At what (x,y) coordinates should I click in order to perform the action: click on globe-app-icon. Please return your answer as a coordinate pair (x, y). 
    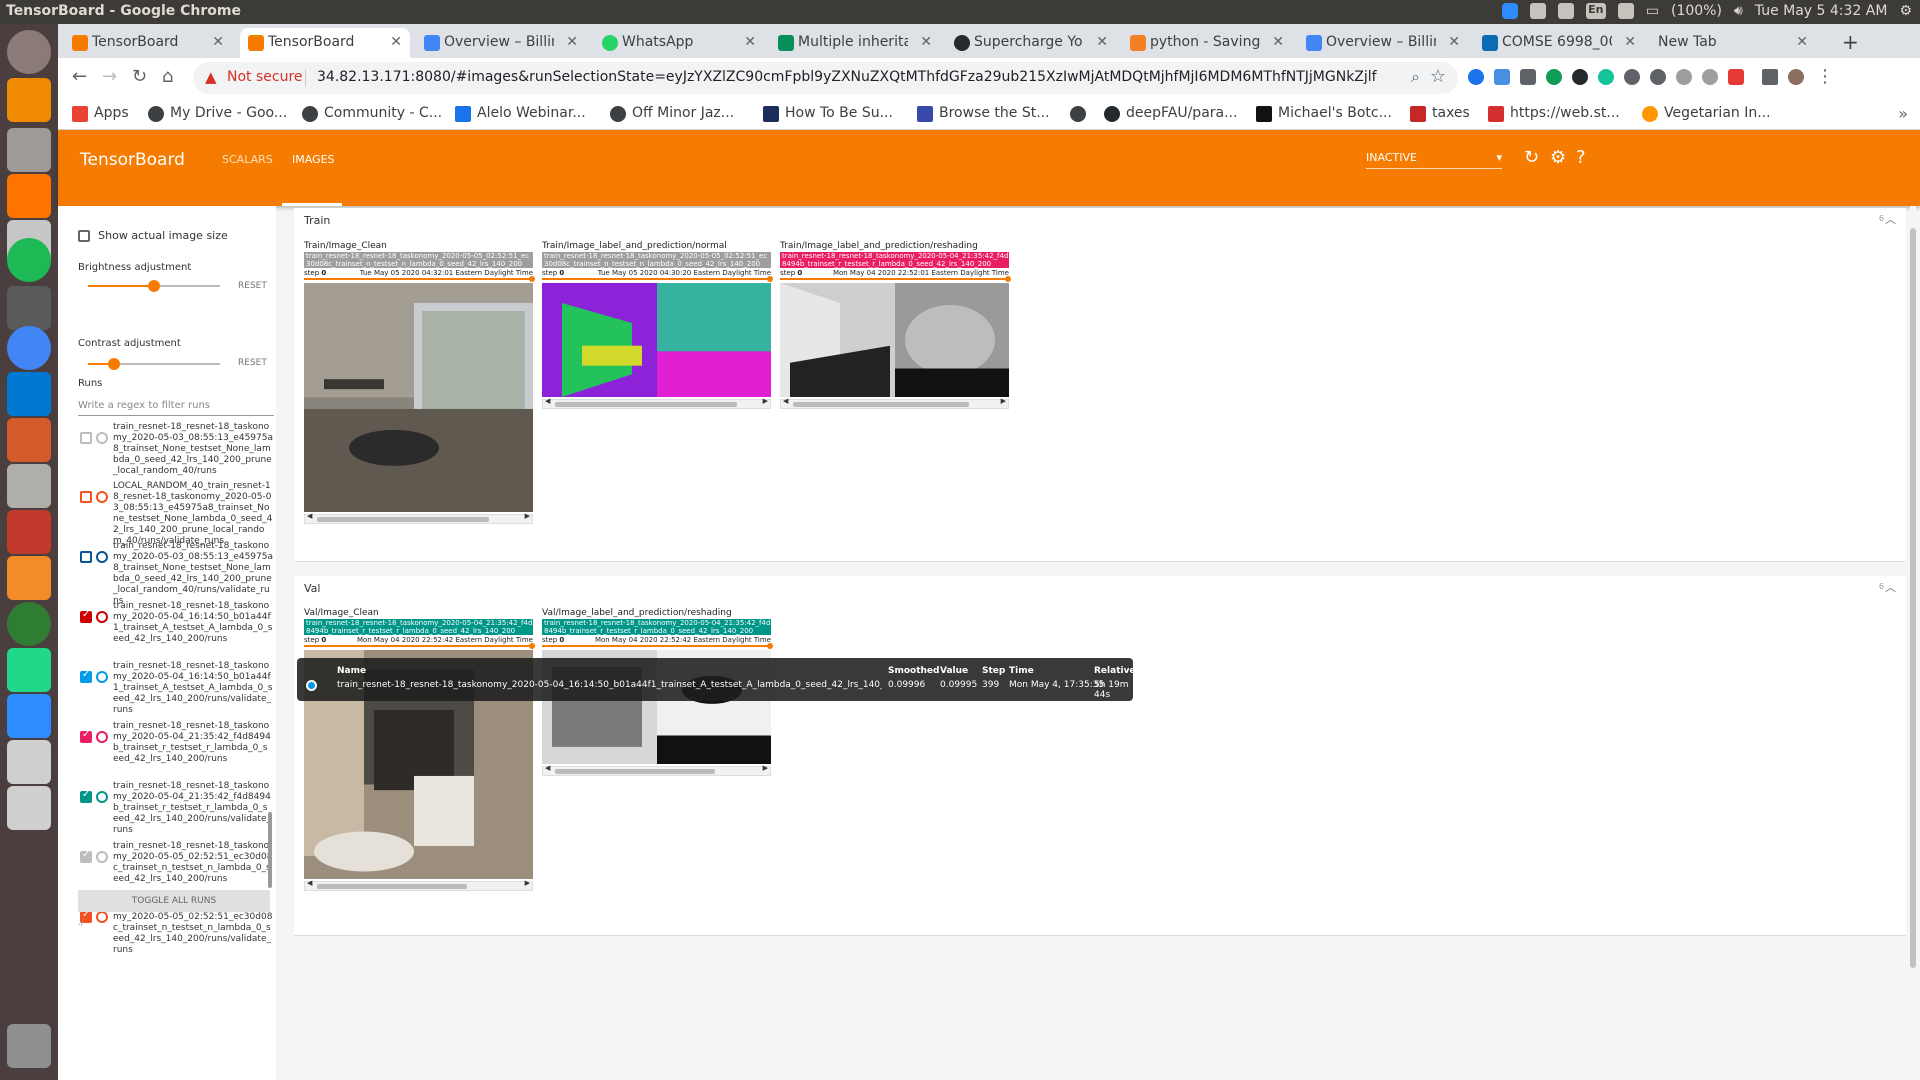
    Looking at the image, I should click on (29, 624).